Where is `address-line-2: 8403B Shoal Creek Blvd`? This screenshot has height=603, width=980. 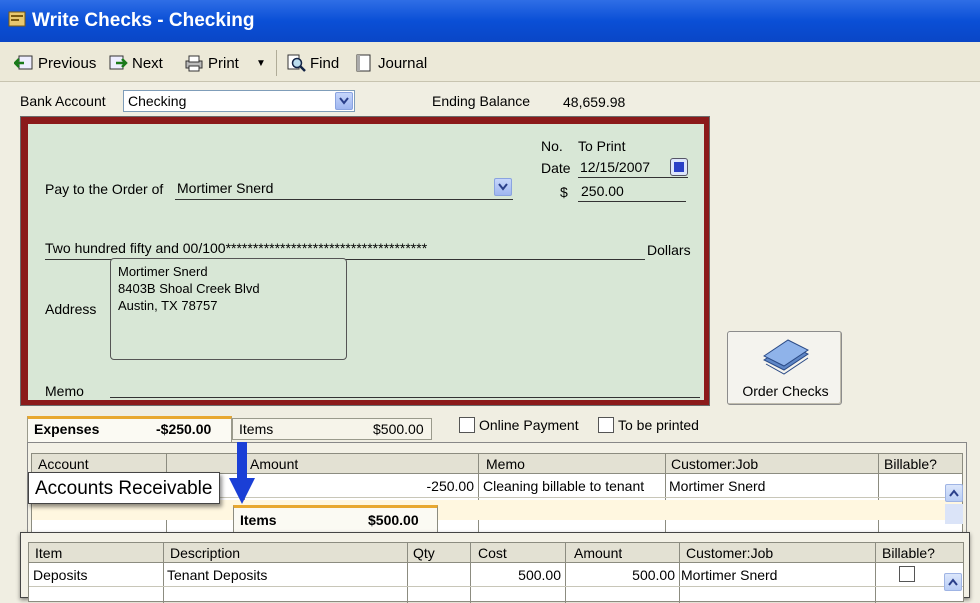
address-line-2: 8403B Shoal Creek Blvd is located at coordinates (189, 288).